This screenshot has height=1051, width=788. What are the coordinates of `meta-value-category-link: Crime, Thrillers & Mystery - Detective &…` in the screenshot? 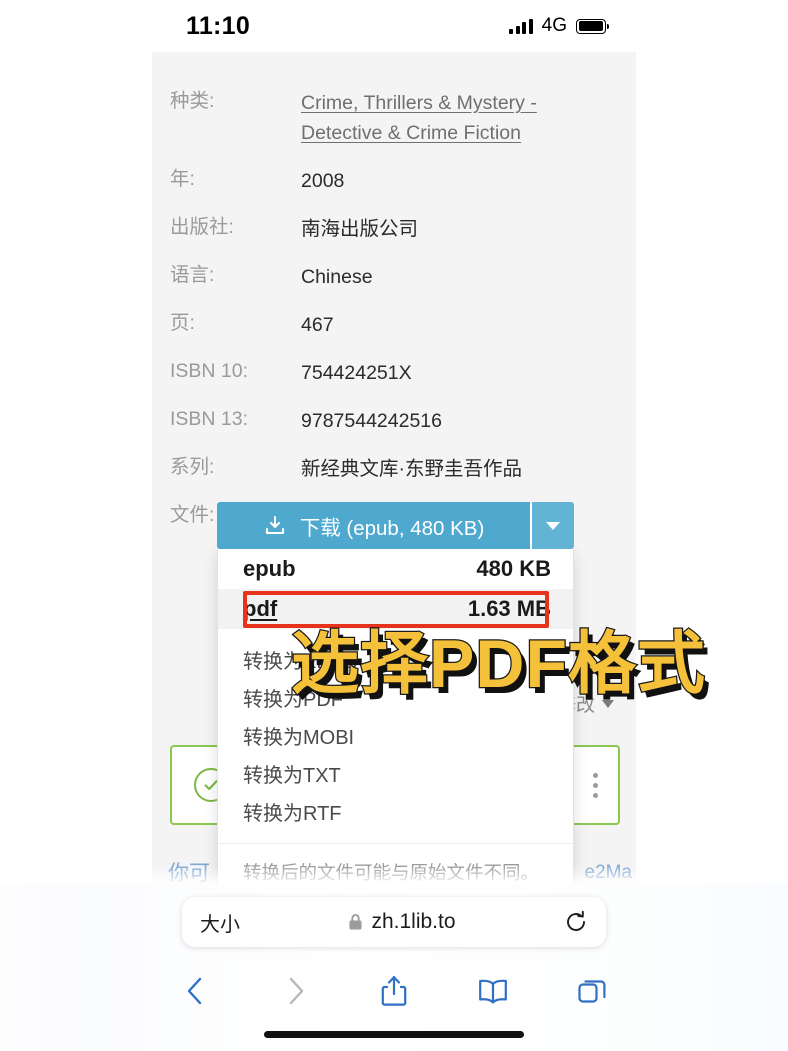 It's located at (457, 118).